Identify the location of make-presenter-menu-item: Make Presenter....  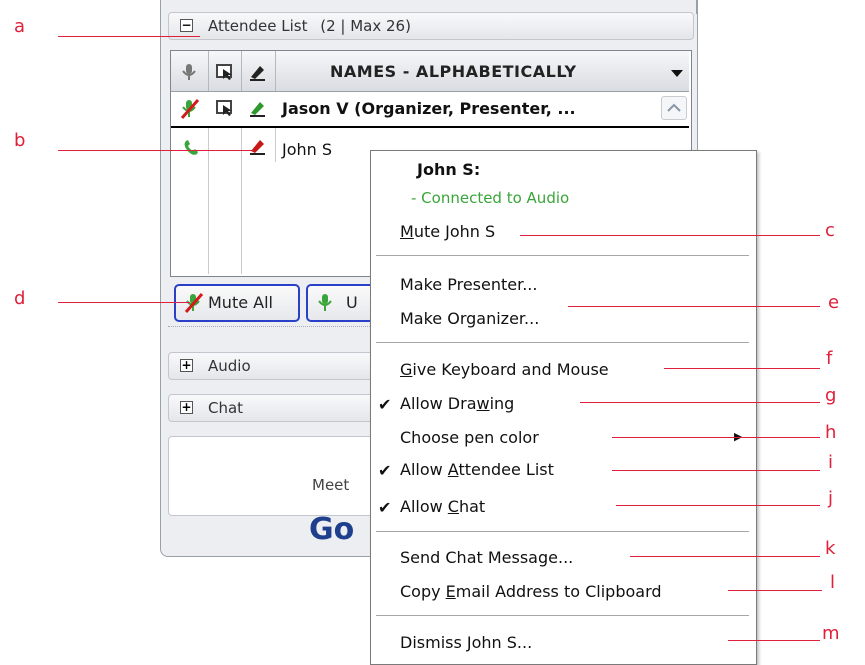
(468, 284).